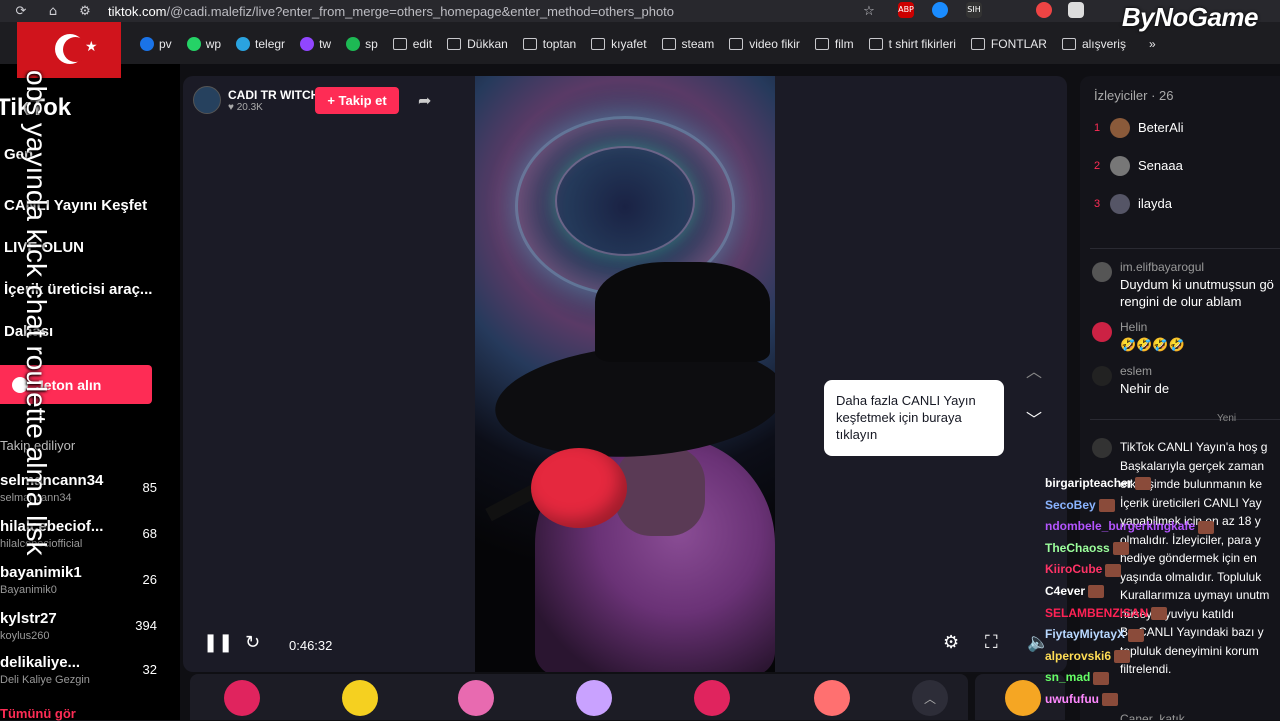  I want to click on bookmarks-overflow-button: », so click(1152, 44).